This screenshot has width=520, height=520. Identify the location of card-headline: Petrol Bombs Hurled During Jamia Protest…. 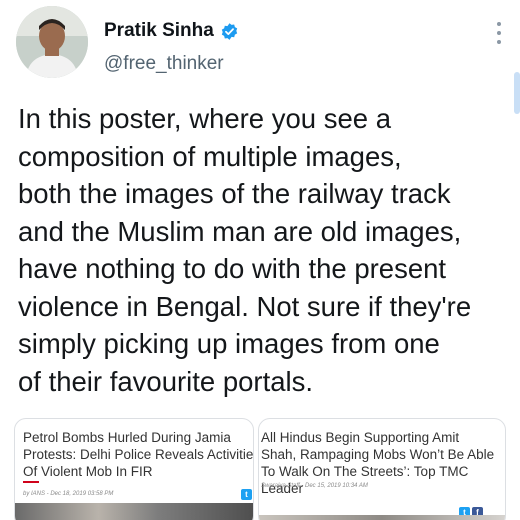
(138, 454).